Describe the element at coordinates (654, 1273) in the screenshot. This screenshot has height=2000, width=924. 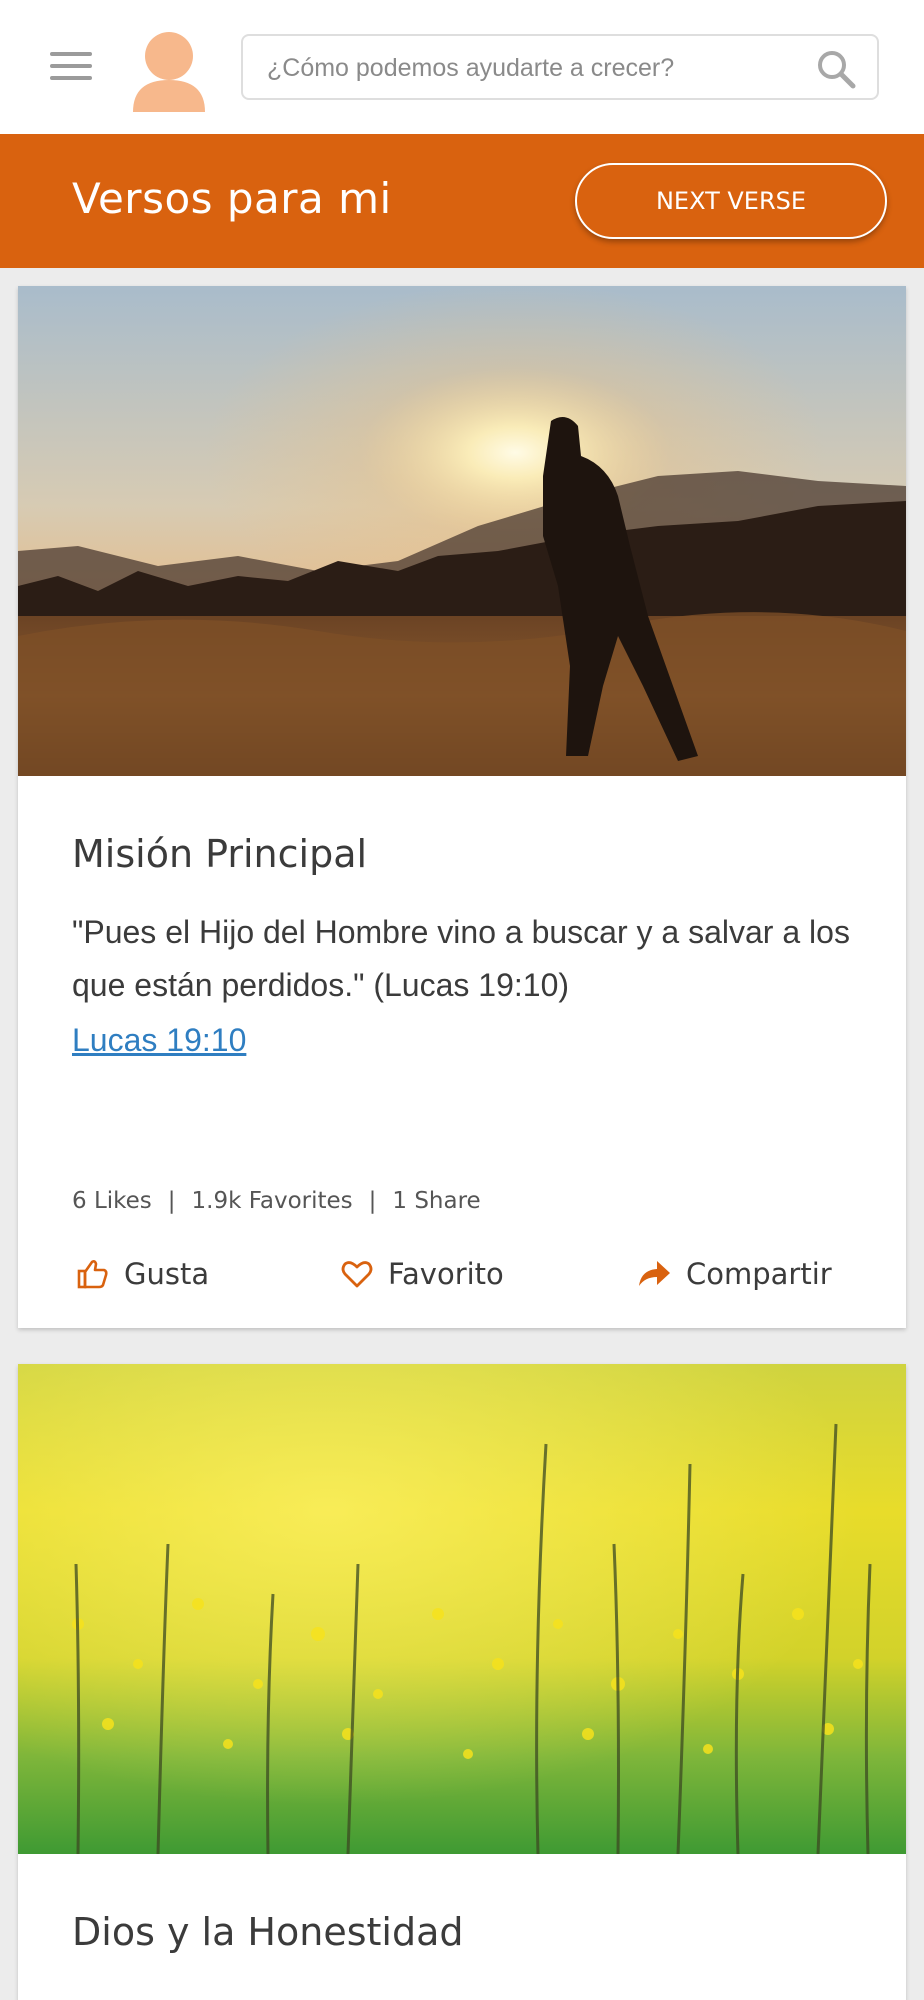
I see `share-arrow-icon` at that location.